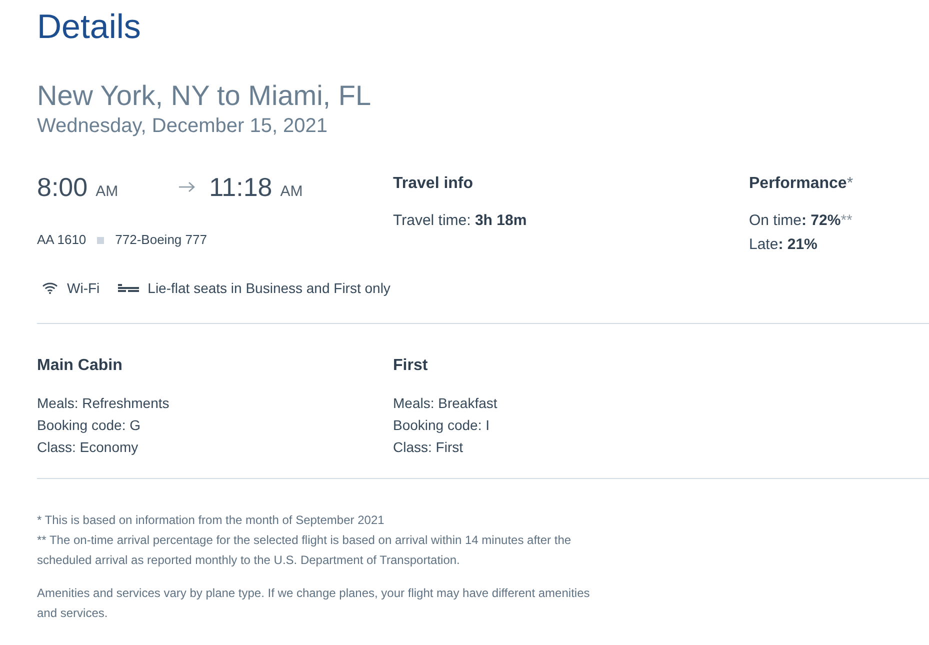 This screenshot has width=929, height=645. What do you see at coordinates (433, 184) in the screenshot?
I see `travel-info-heading: Travel info` at bounding box center [433, 184].